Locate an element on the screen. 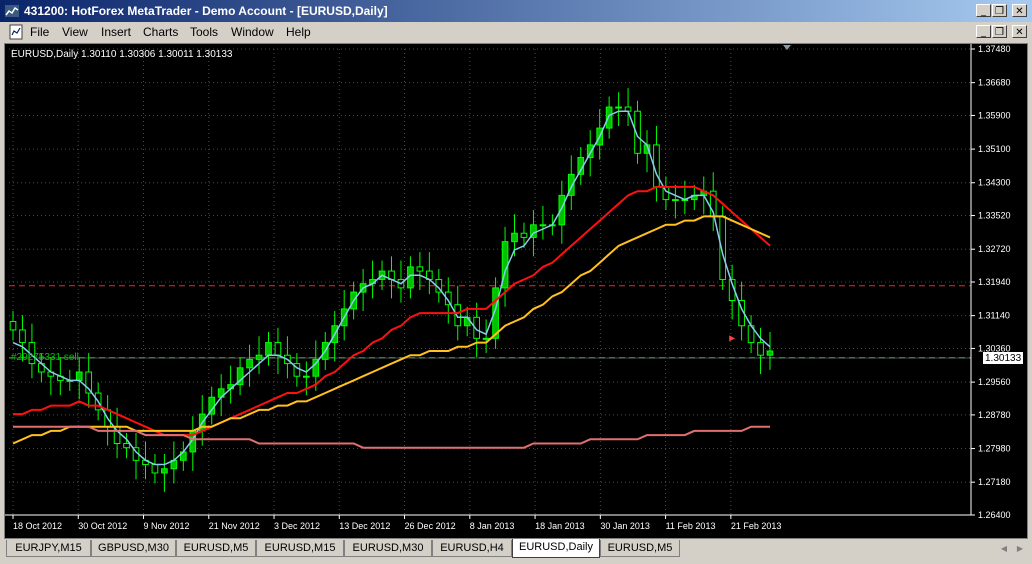 This screenshot has width=1032, height=564. y-tick-label: 1.30360 is located at coordinates (994, 348).